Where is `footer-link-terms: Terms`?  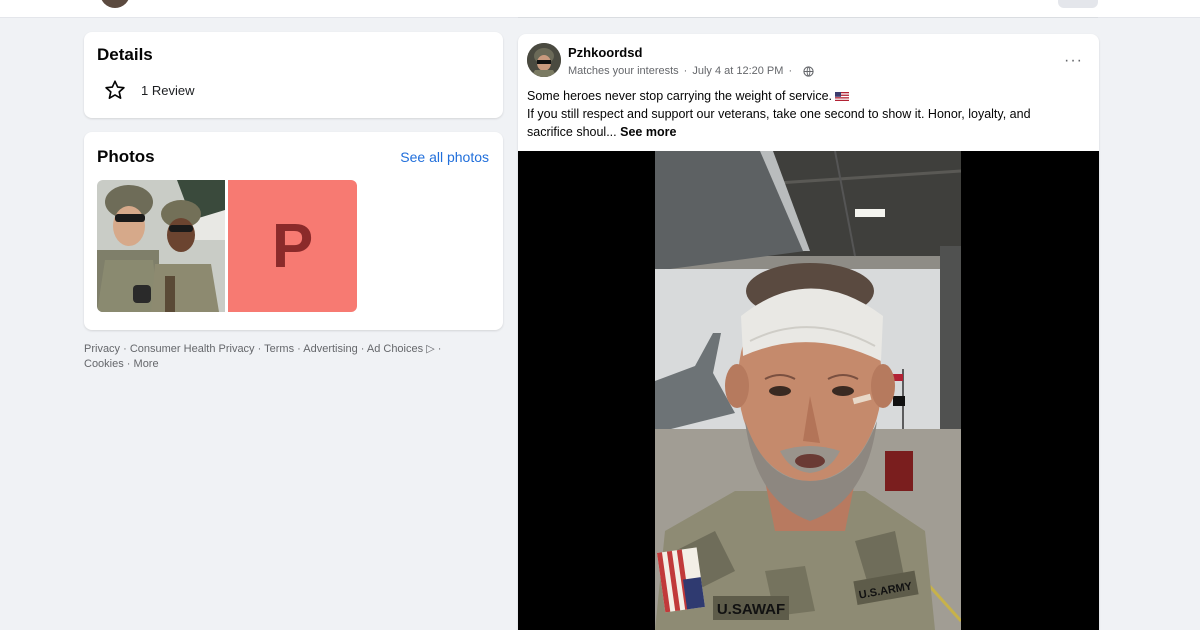
footer-link-terms: Terms is located at coordinates (279, 349).